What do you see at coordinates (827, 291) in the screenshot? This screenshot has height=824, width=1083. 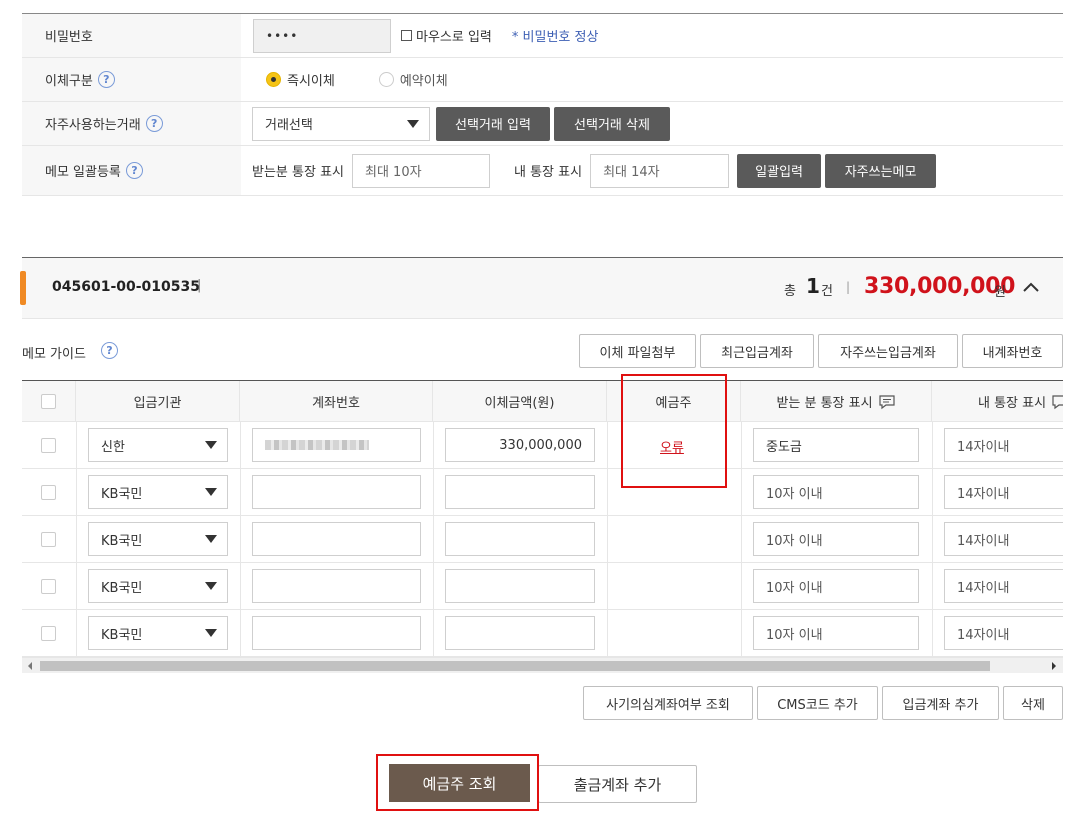 I see `count-unit: 건` at bounding box center [827, 291].